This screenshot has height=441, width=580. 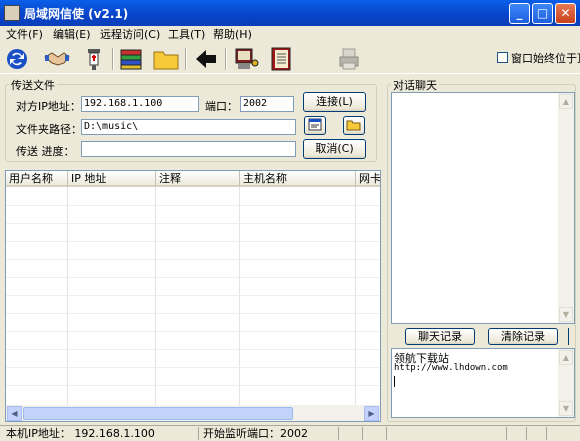 I want to click on status-listen-port: 开始监听端口：2002, so click(x=268, y=433).